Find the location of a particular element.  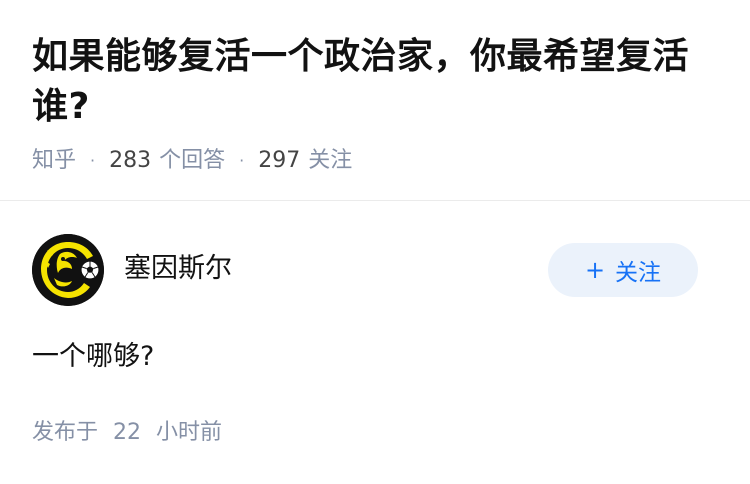

publish-prefix: 发布于 is located at coordinates (65, 432).